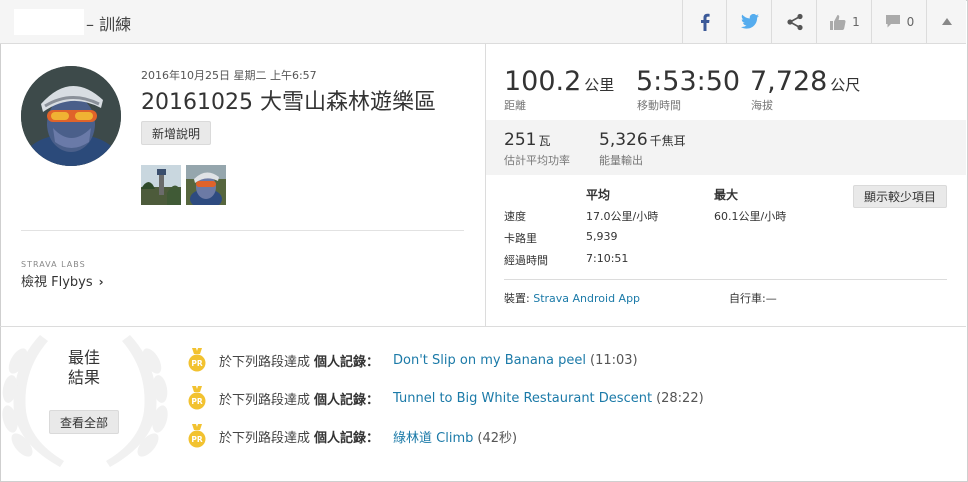  Describe the element at coordinates (838, 22) in the screenshot. I see `thumbs-up-icon` at that location.